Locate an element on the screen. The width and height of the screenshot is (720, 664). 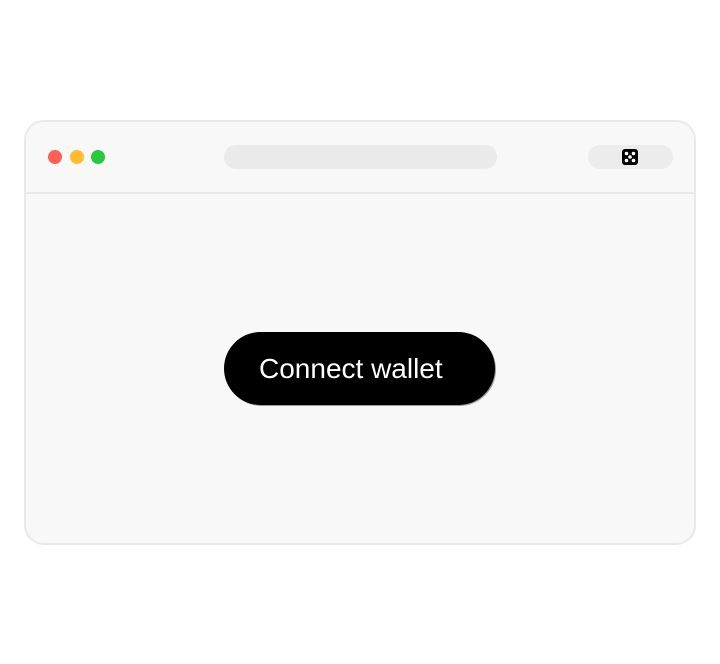
address-bar is located at coordinates (360, 157).